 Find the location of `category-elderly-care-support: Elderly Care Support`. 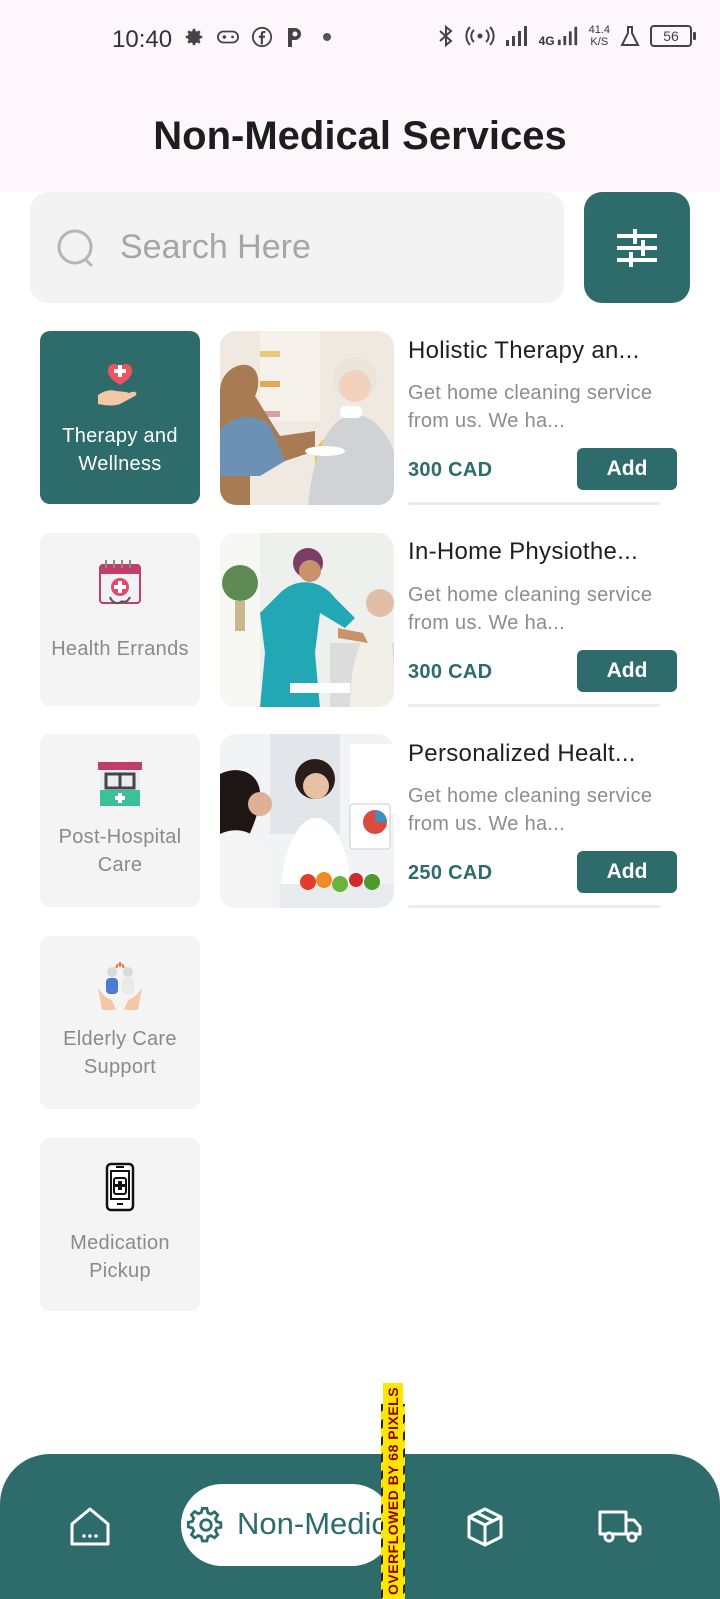

category-elderly-care-support: Elderly Care Support is located at coordinates (120, 1022).